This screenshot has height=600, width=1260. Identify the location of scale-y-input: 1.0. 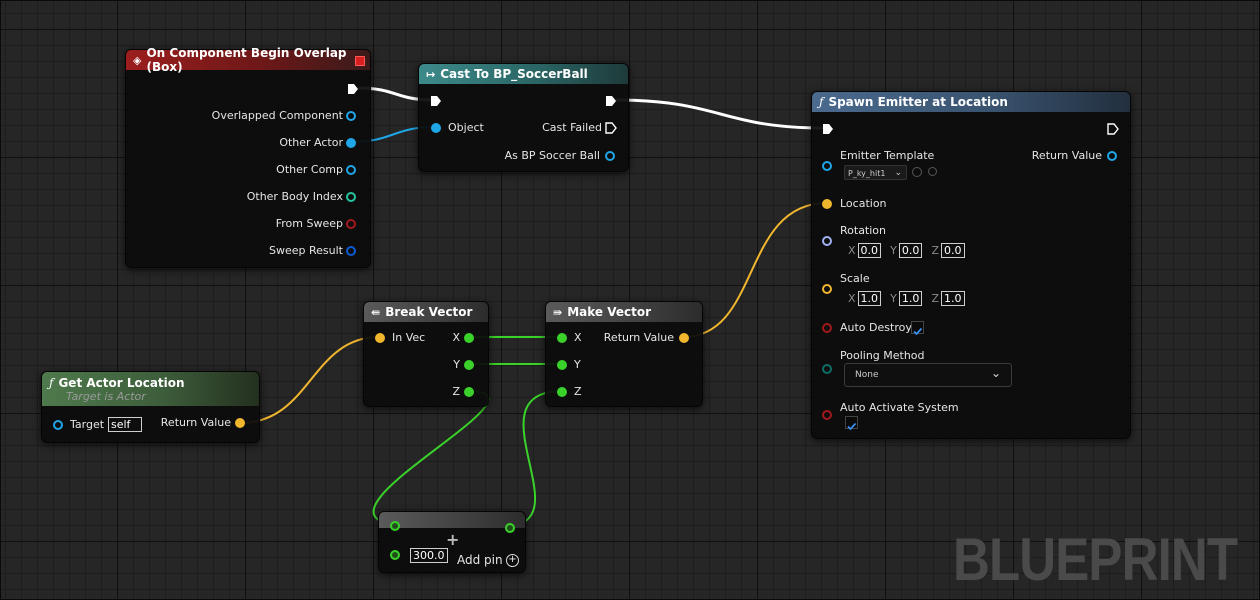
(910, 298).